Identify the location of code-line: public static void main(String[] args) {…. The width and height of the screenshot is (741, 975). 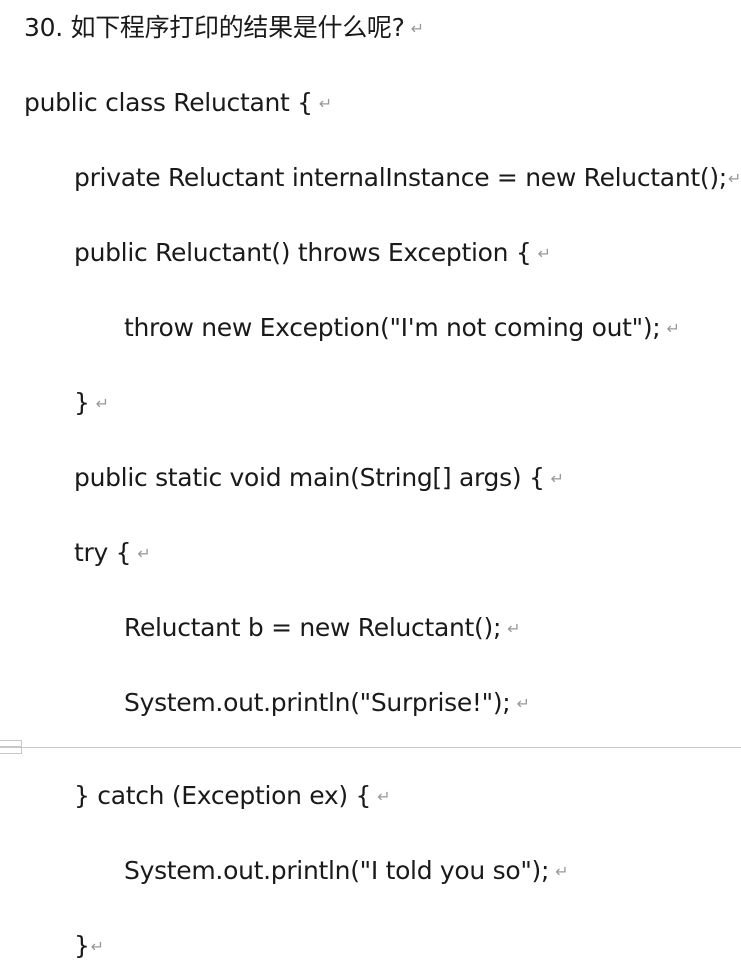
(319, 478).